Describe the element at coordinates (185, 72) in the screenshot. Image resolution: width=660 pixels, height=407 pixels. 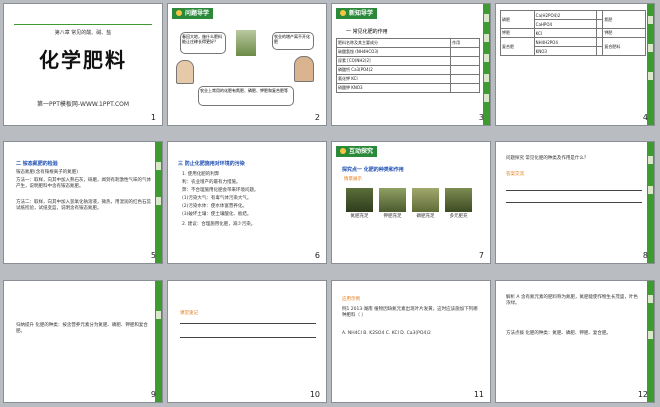
I see `person-left-image` at that location.